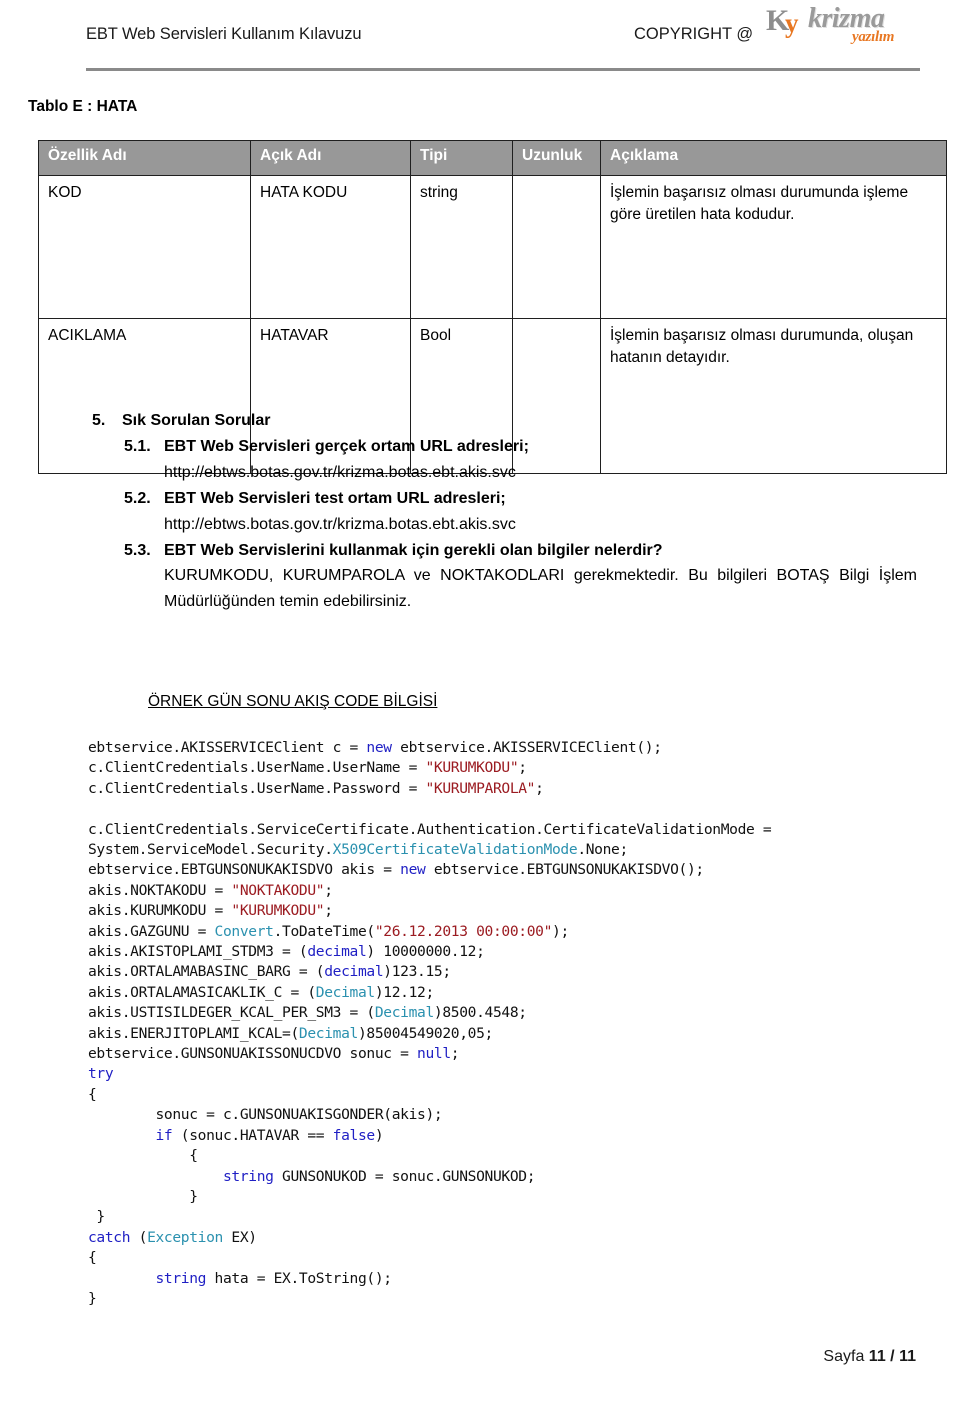 This screenshot has width=960, height=1402. Describe the element at coordinates (488, 1074) in the screenshot. I see `code-line: try` at that location.